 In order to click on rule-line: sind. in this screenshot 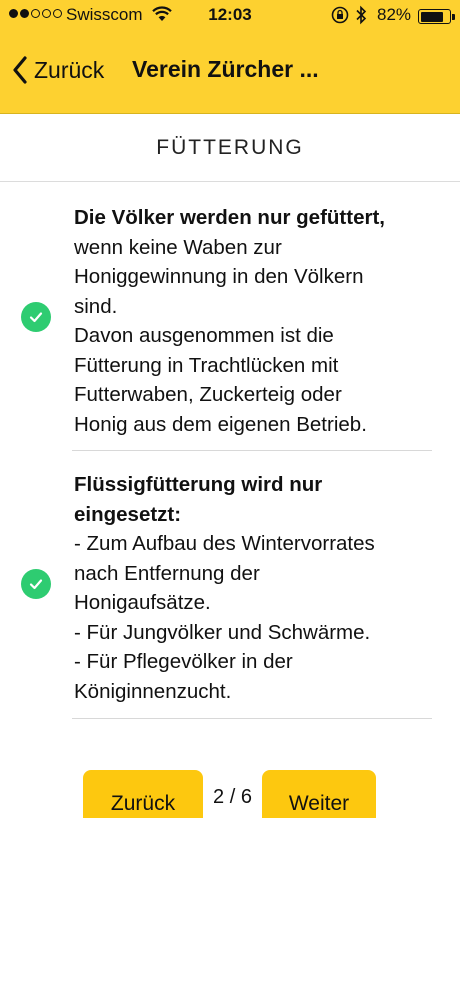, I will do `click(96, 306)`.